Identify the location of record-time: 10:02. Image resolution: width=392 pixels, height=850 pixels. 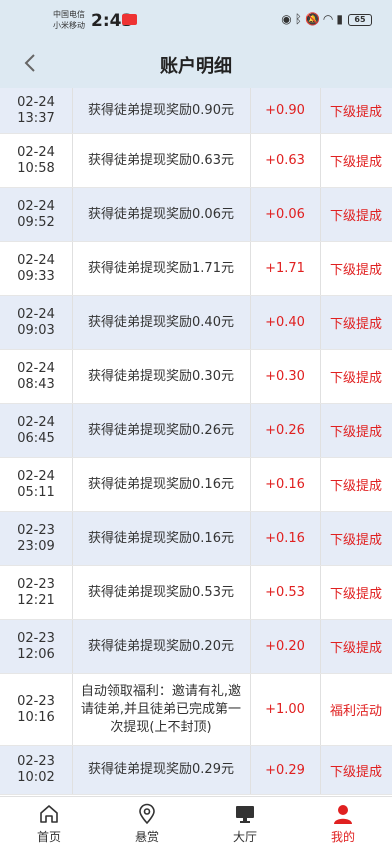
(36, 777).